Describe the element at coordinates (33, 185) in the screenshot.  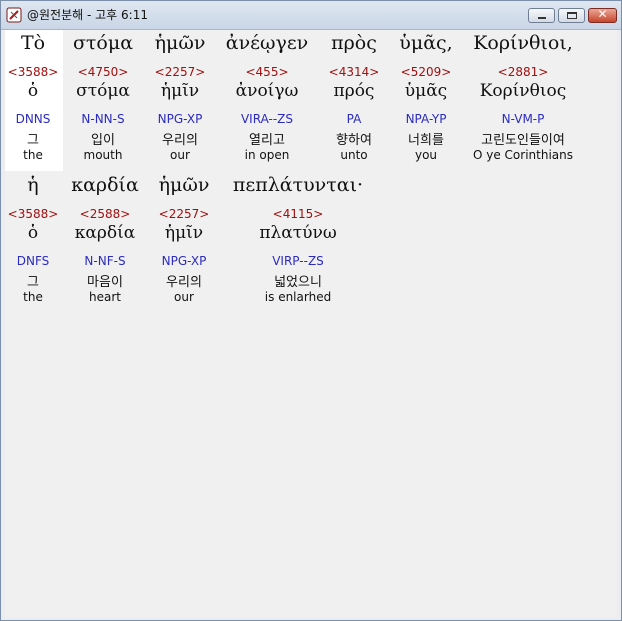
I see `greek-word: ἡ` at that location.